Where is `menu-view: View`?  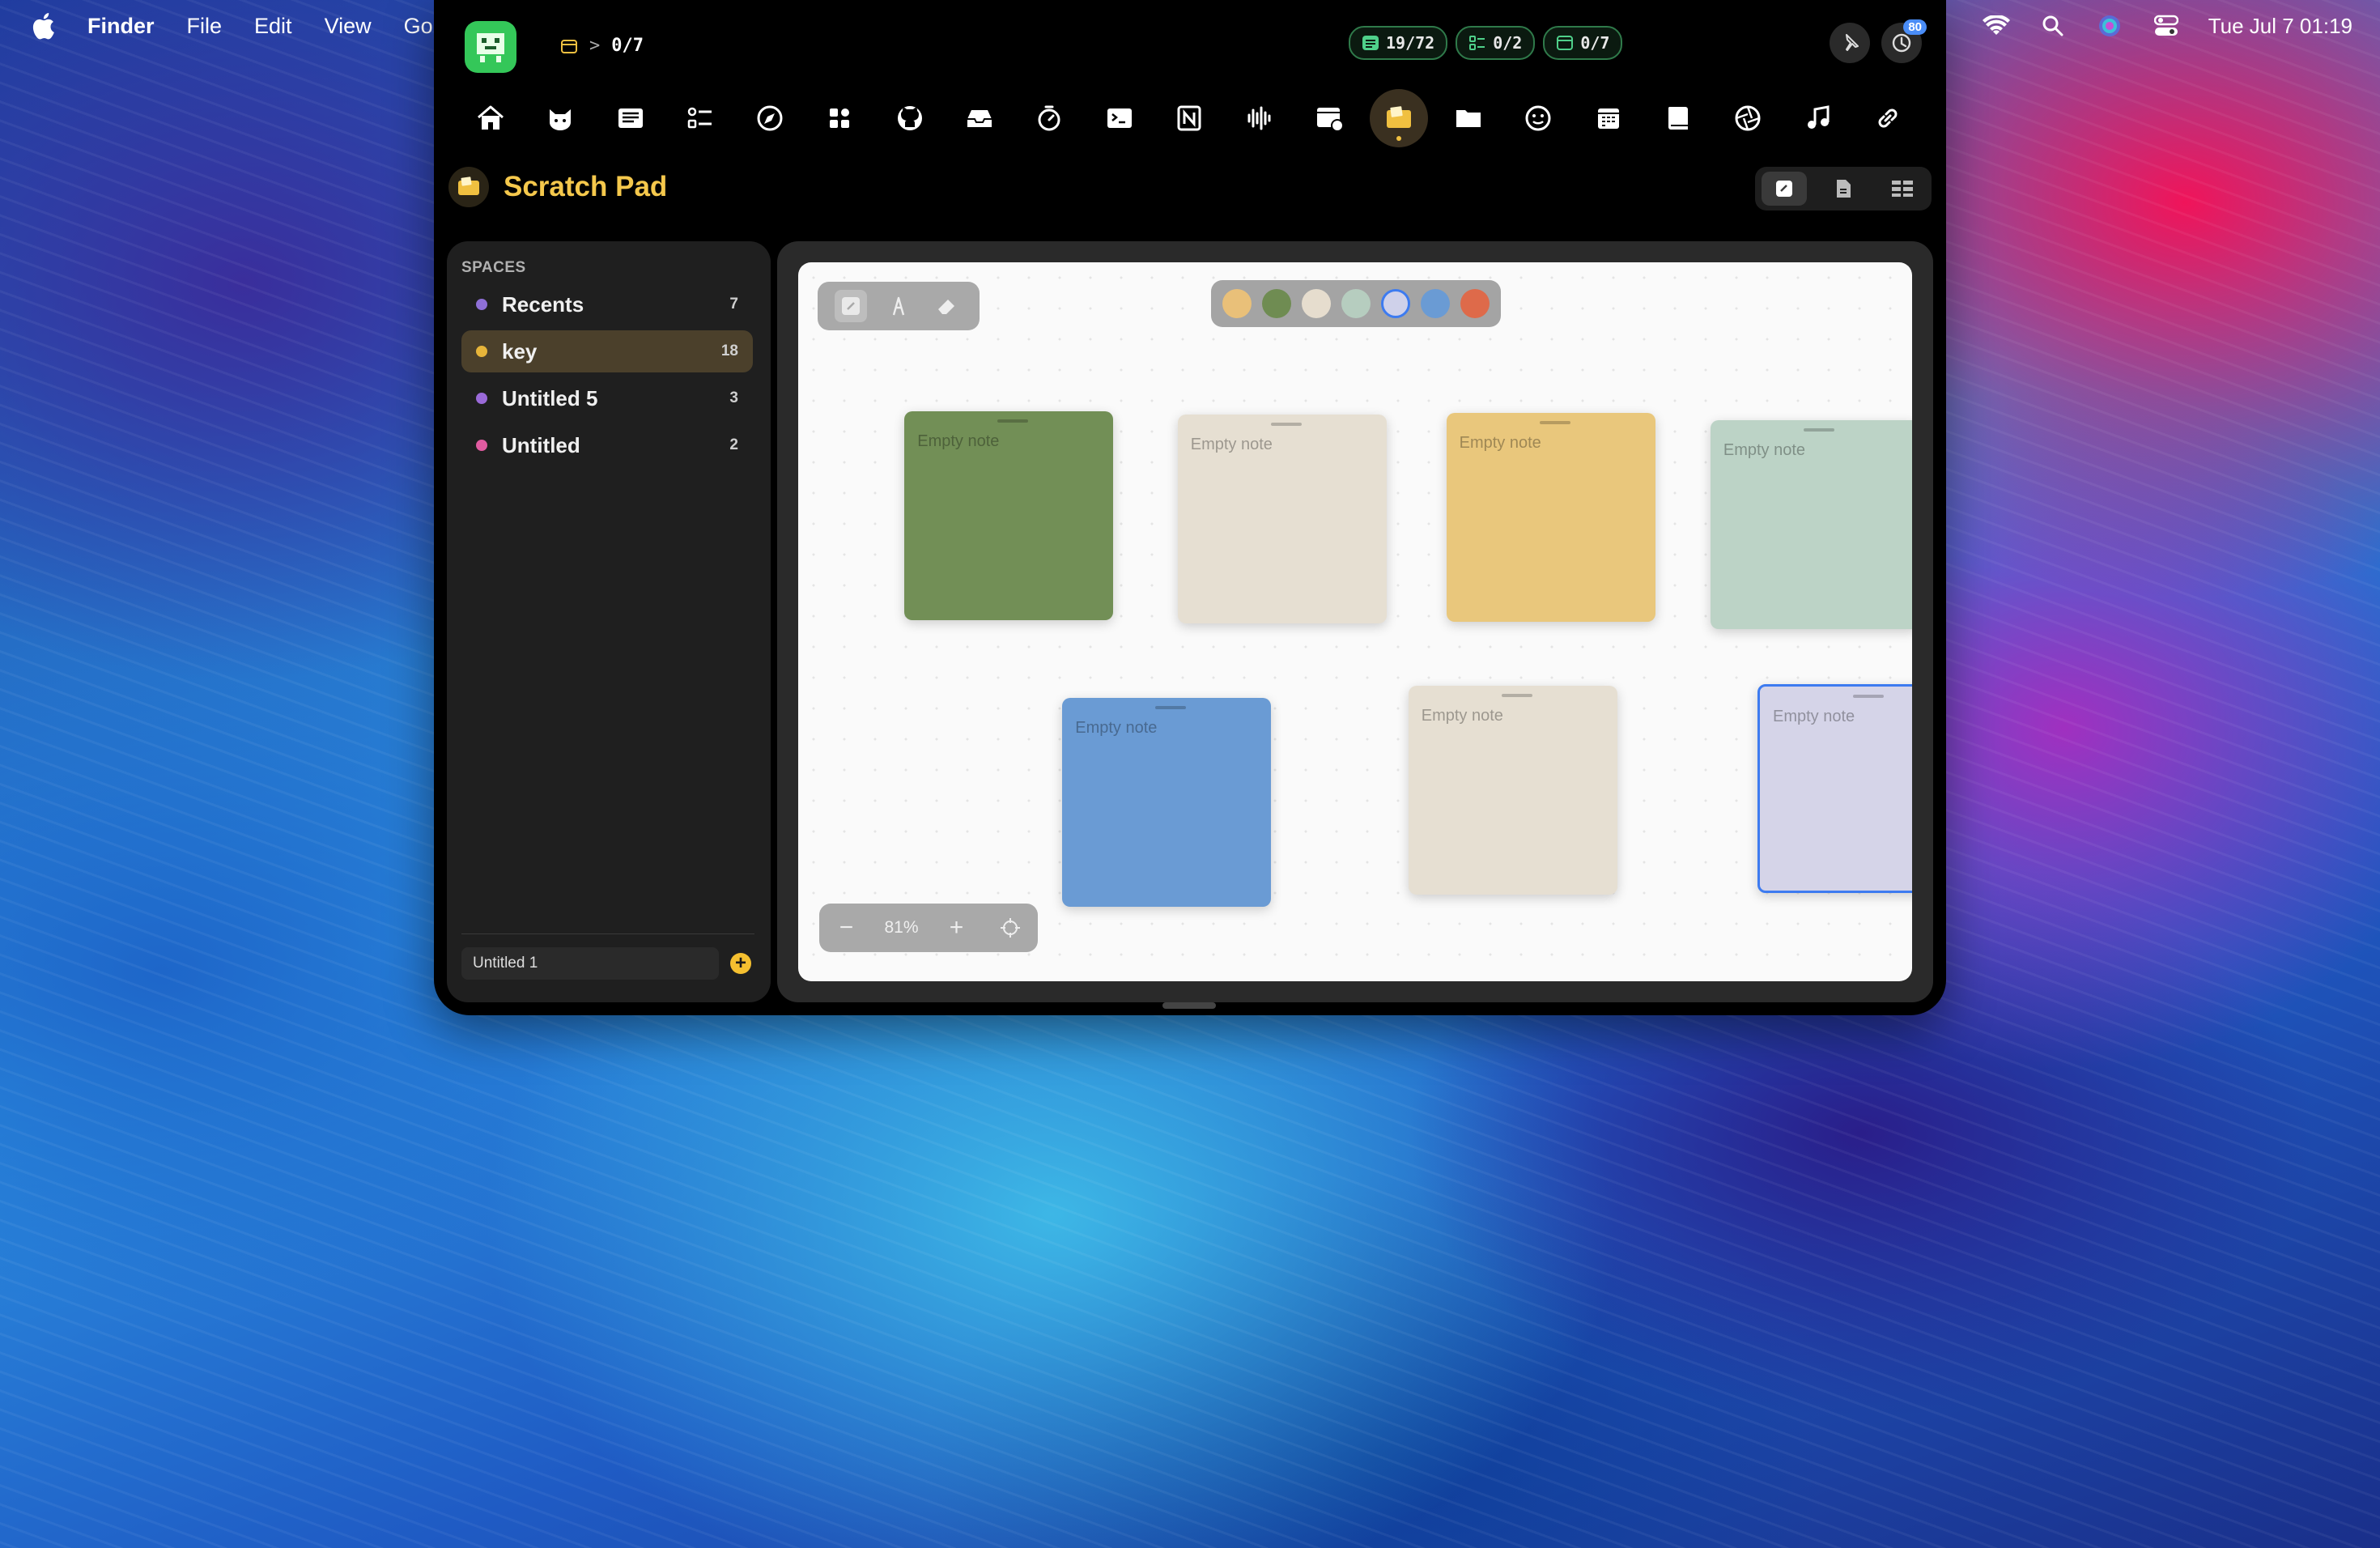 menu-view: View is located at coordinates (348, 27).